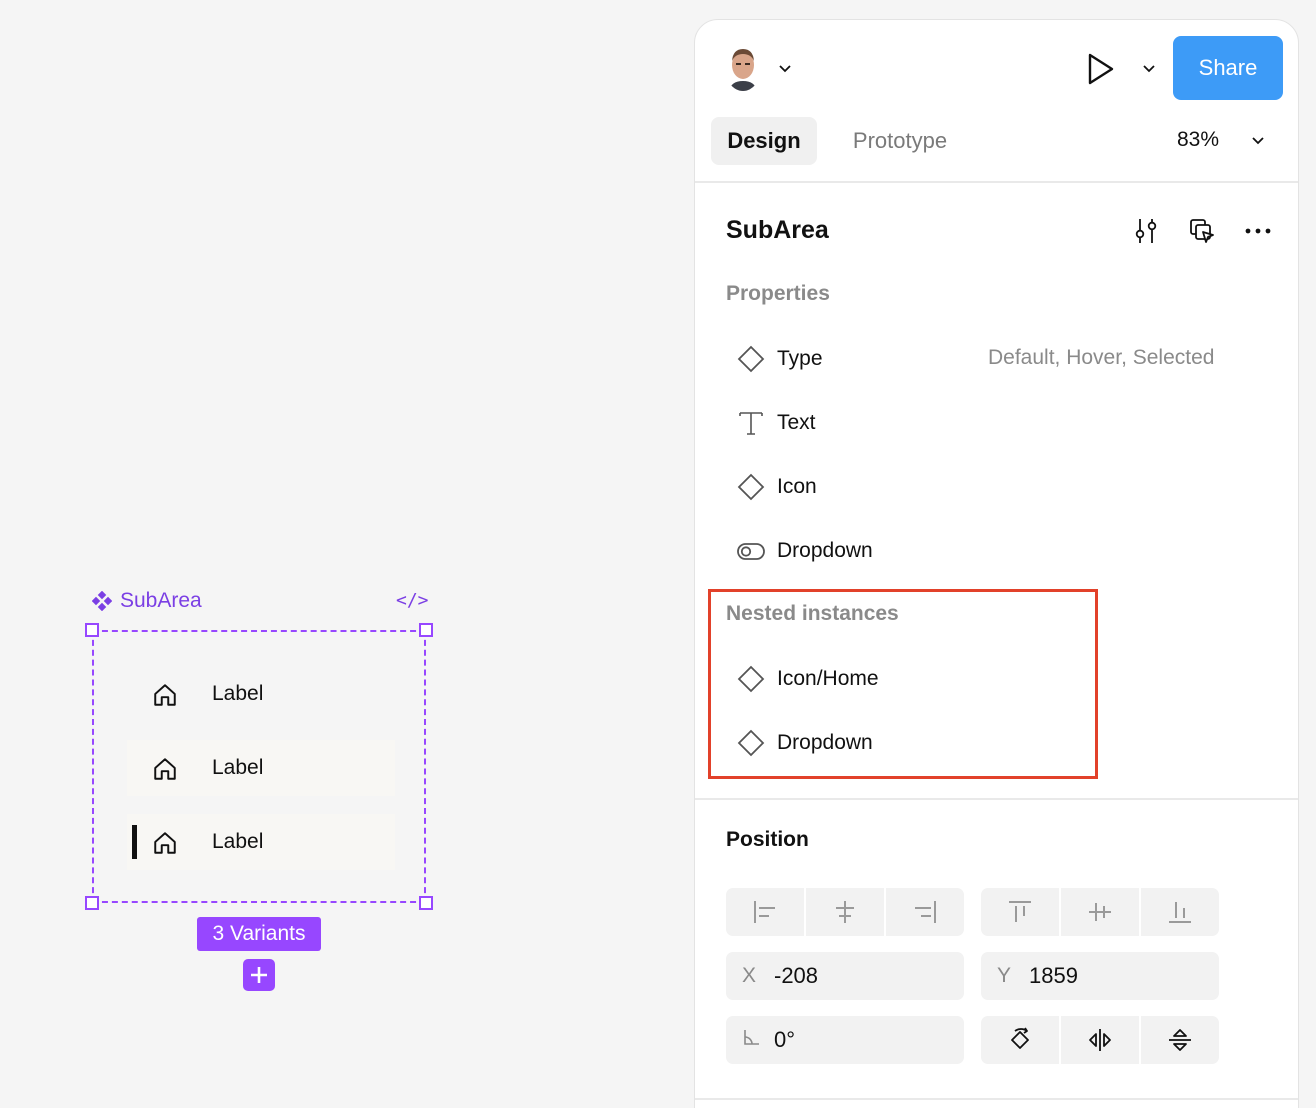 Image resolution: width=1316 pixels, height=1108 pixels. What do you see at coordinates (1053, 975) in the screenshot?
I see `y-field-value: 1859` at bounding box center [1053, 975].